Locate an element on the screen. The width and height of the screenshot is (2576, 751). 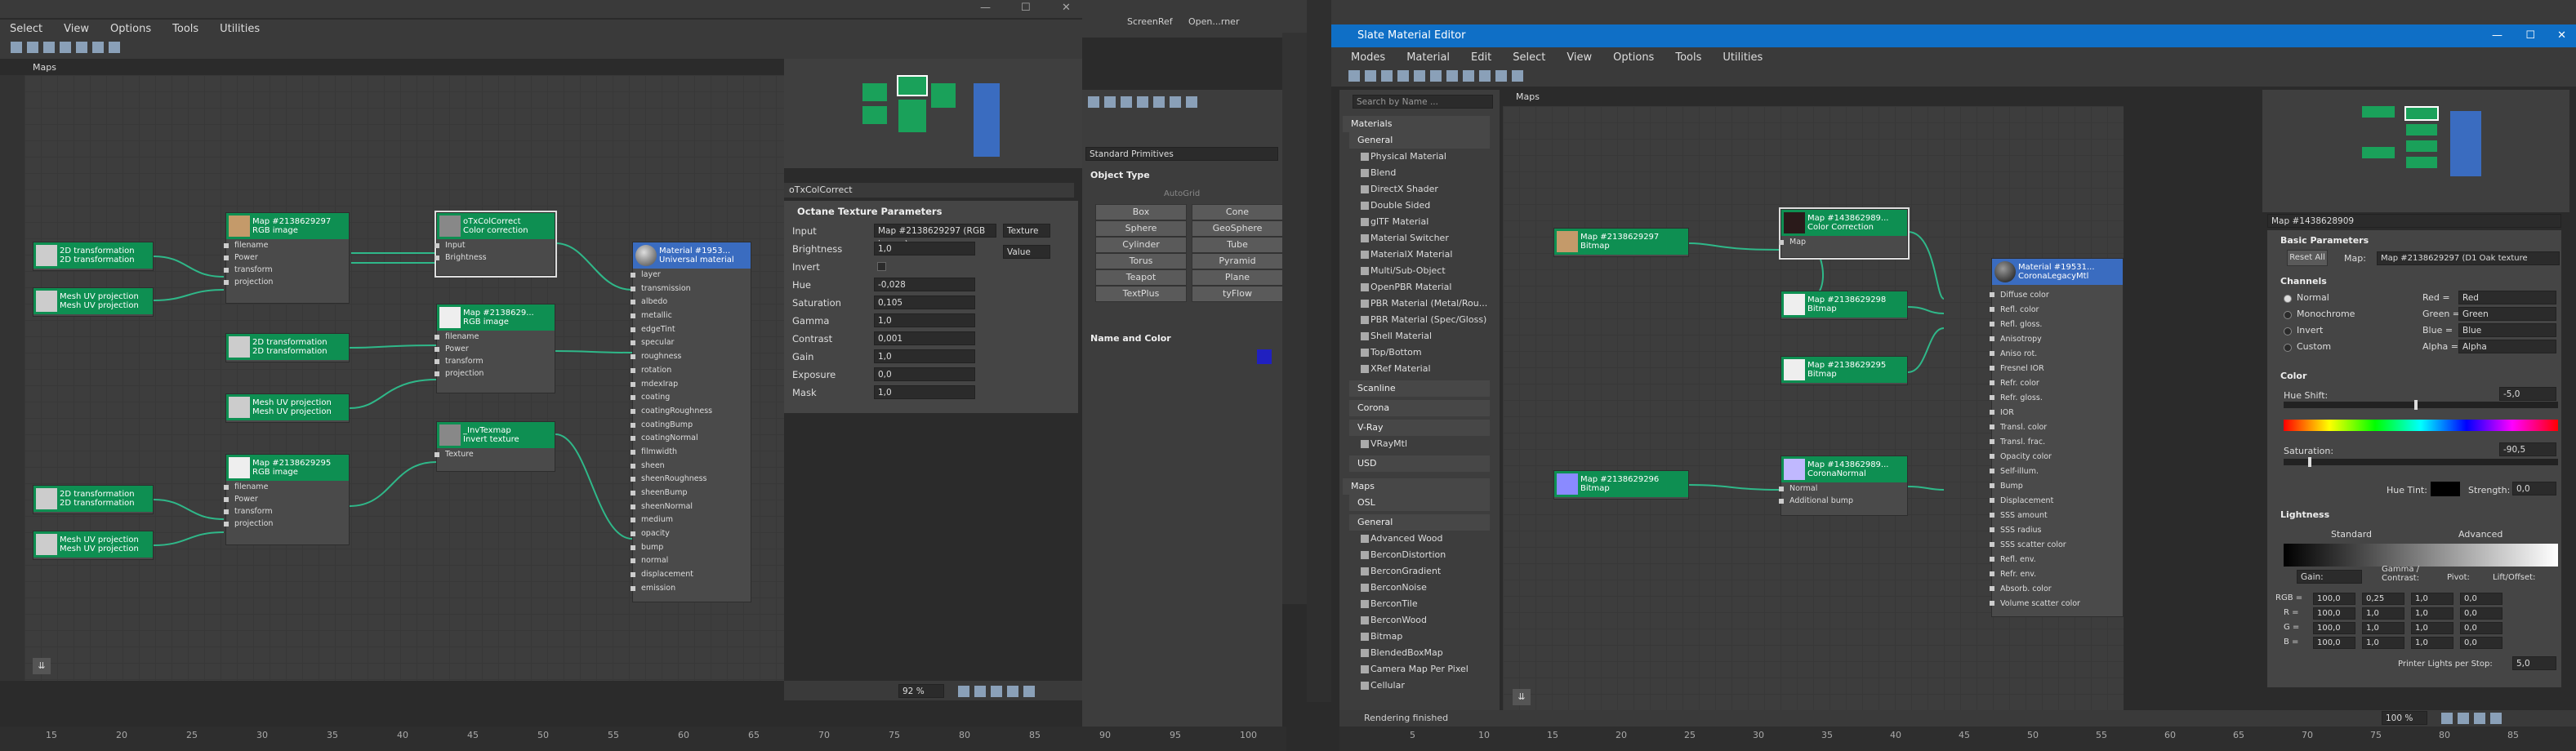
node-bitmap-1: Map #2138629297 Bitmap is located at coordinates (1621, 242).